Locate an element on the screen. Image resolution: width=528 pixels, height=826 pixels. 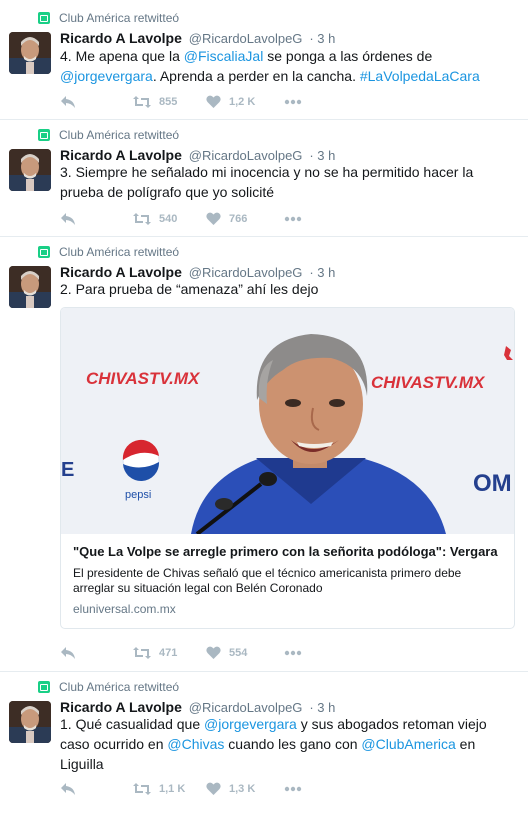
mention-link: @Chivas is located at coordinates (195, 744).